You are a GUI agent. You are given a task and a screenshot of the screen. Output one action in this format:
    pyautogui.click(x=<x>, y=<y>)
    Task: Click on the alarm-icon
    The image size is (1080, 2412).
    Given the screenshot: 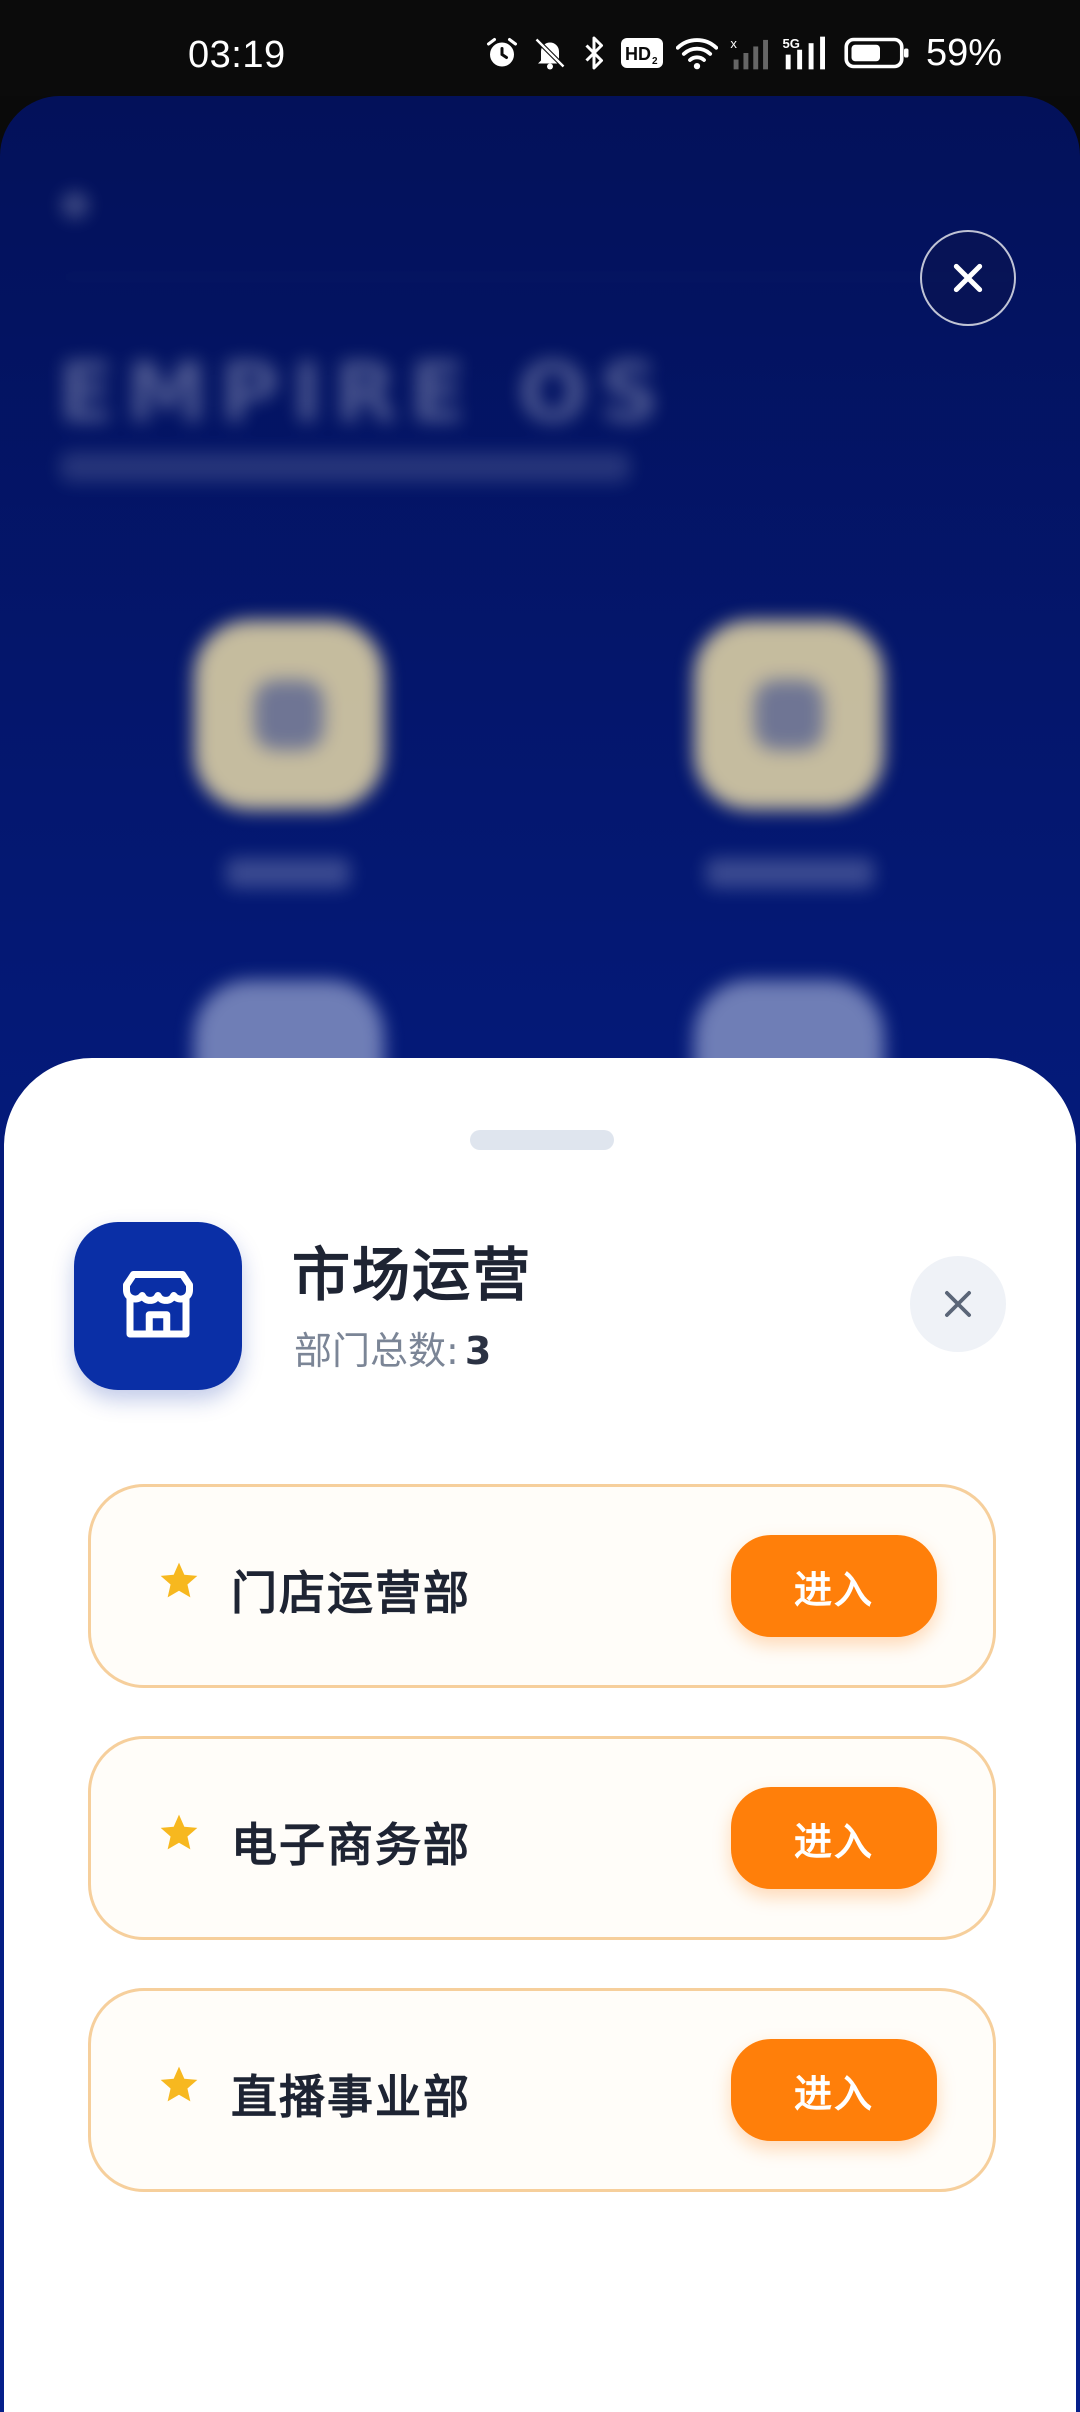 What is the action you would take?
    pyautogui.click(x=501, y=52)
    